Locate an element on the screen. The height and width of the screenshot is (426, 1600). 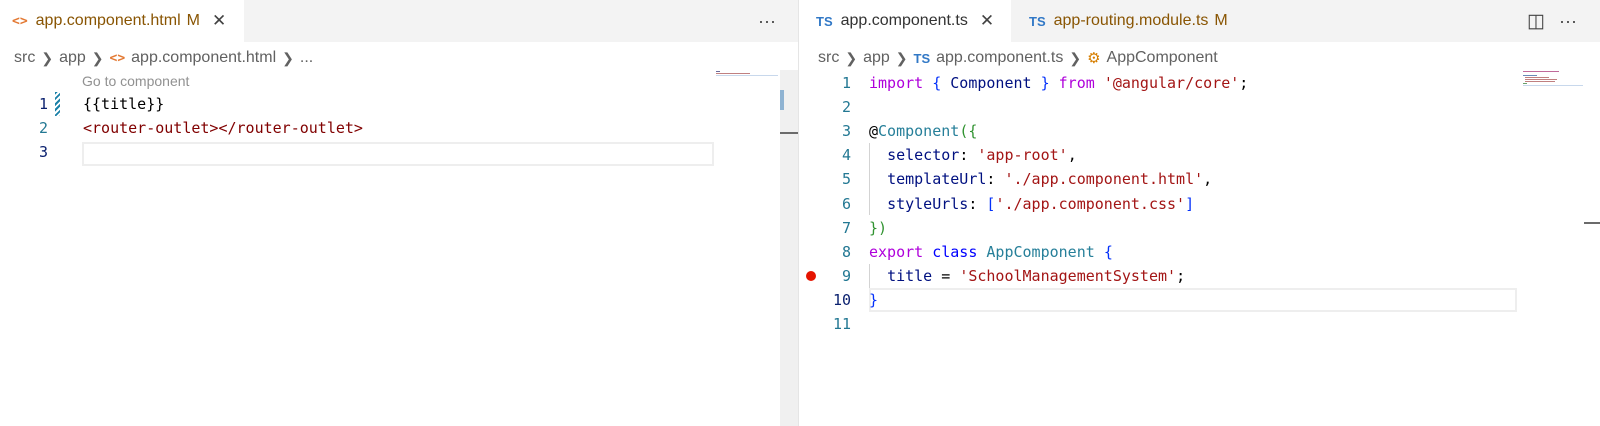
tab-app-routing-module-ts: TS app-routing.module.ts M is located at coordinates (1130, 21).